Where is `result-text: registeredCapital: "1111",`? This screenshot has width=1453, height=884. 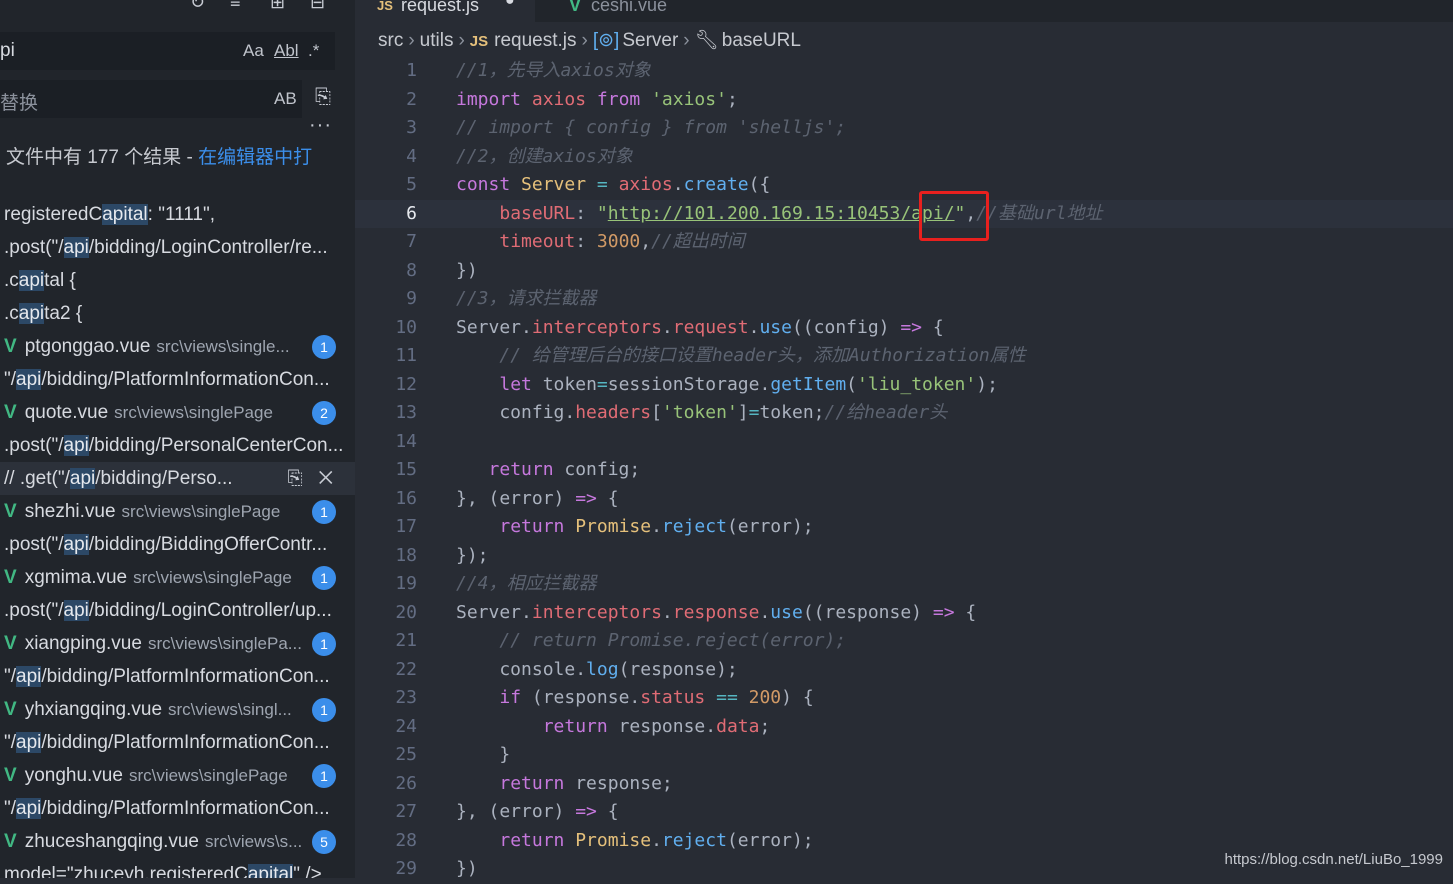
result-text: registeredCapital: "1111", is located at coordinates (110, 214).